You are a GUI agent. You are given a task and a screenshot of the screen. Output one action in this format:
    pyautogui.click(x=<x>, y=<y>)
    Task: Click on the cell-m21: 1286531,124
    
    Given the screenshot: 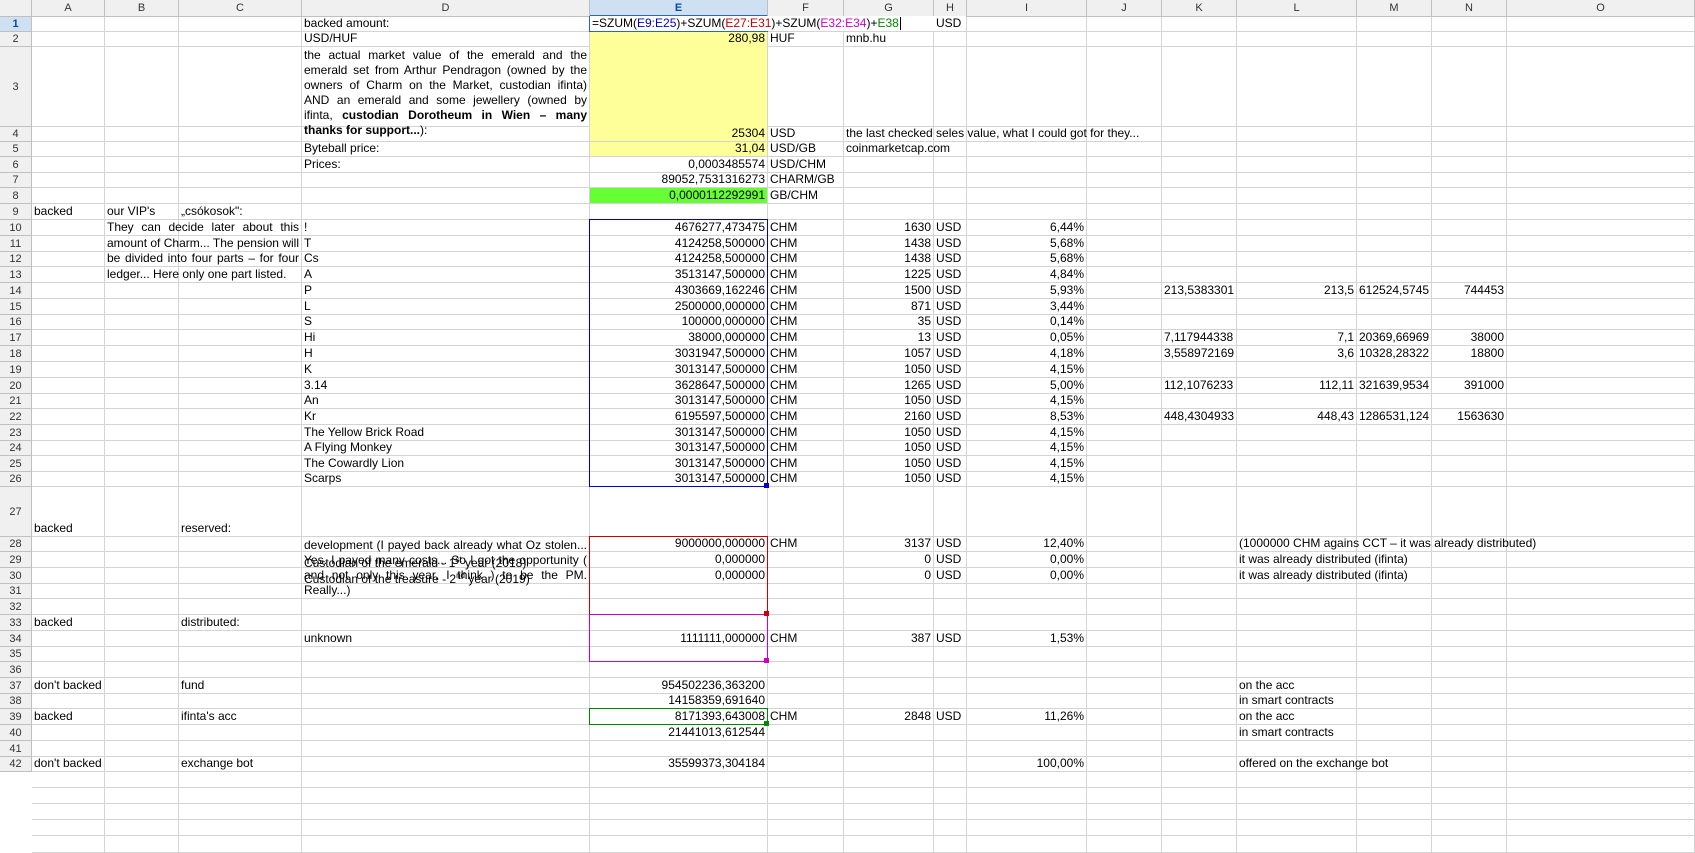 What is the action you would take?
    pyautogui.click(x=1394, y=416)
    